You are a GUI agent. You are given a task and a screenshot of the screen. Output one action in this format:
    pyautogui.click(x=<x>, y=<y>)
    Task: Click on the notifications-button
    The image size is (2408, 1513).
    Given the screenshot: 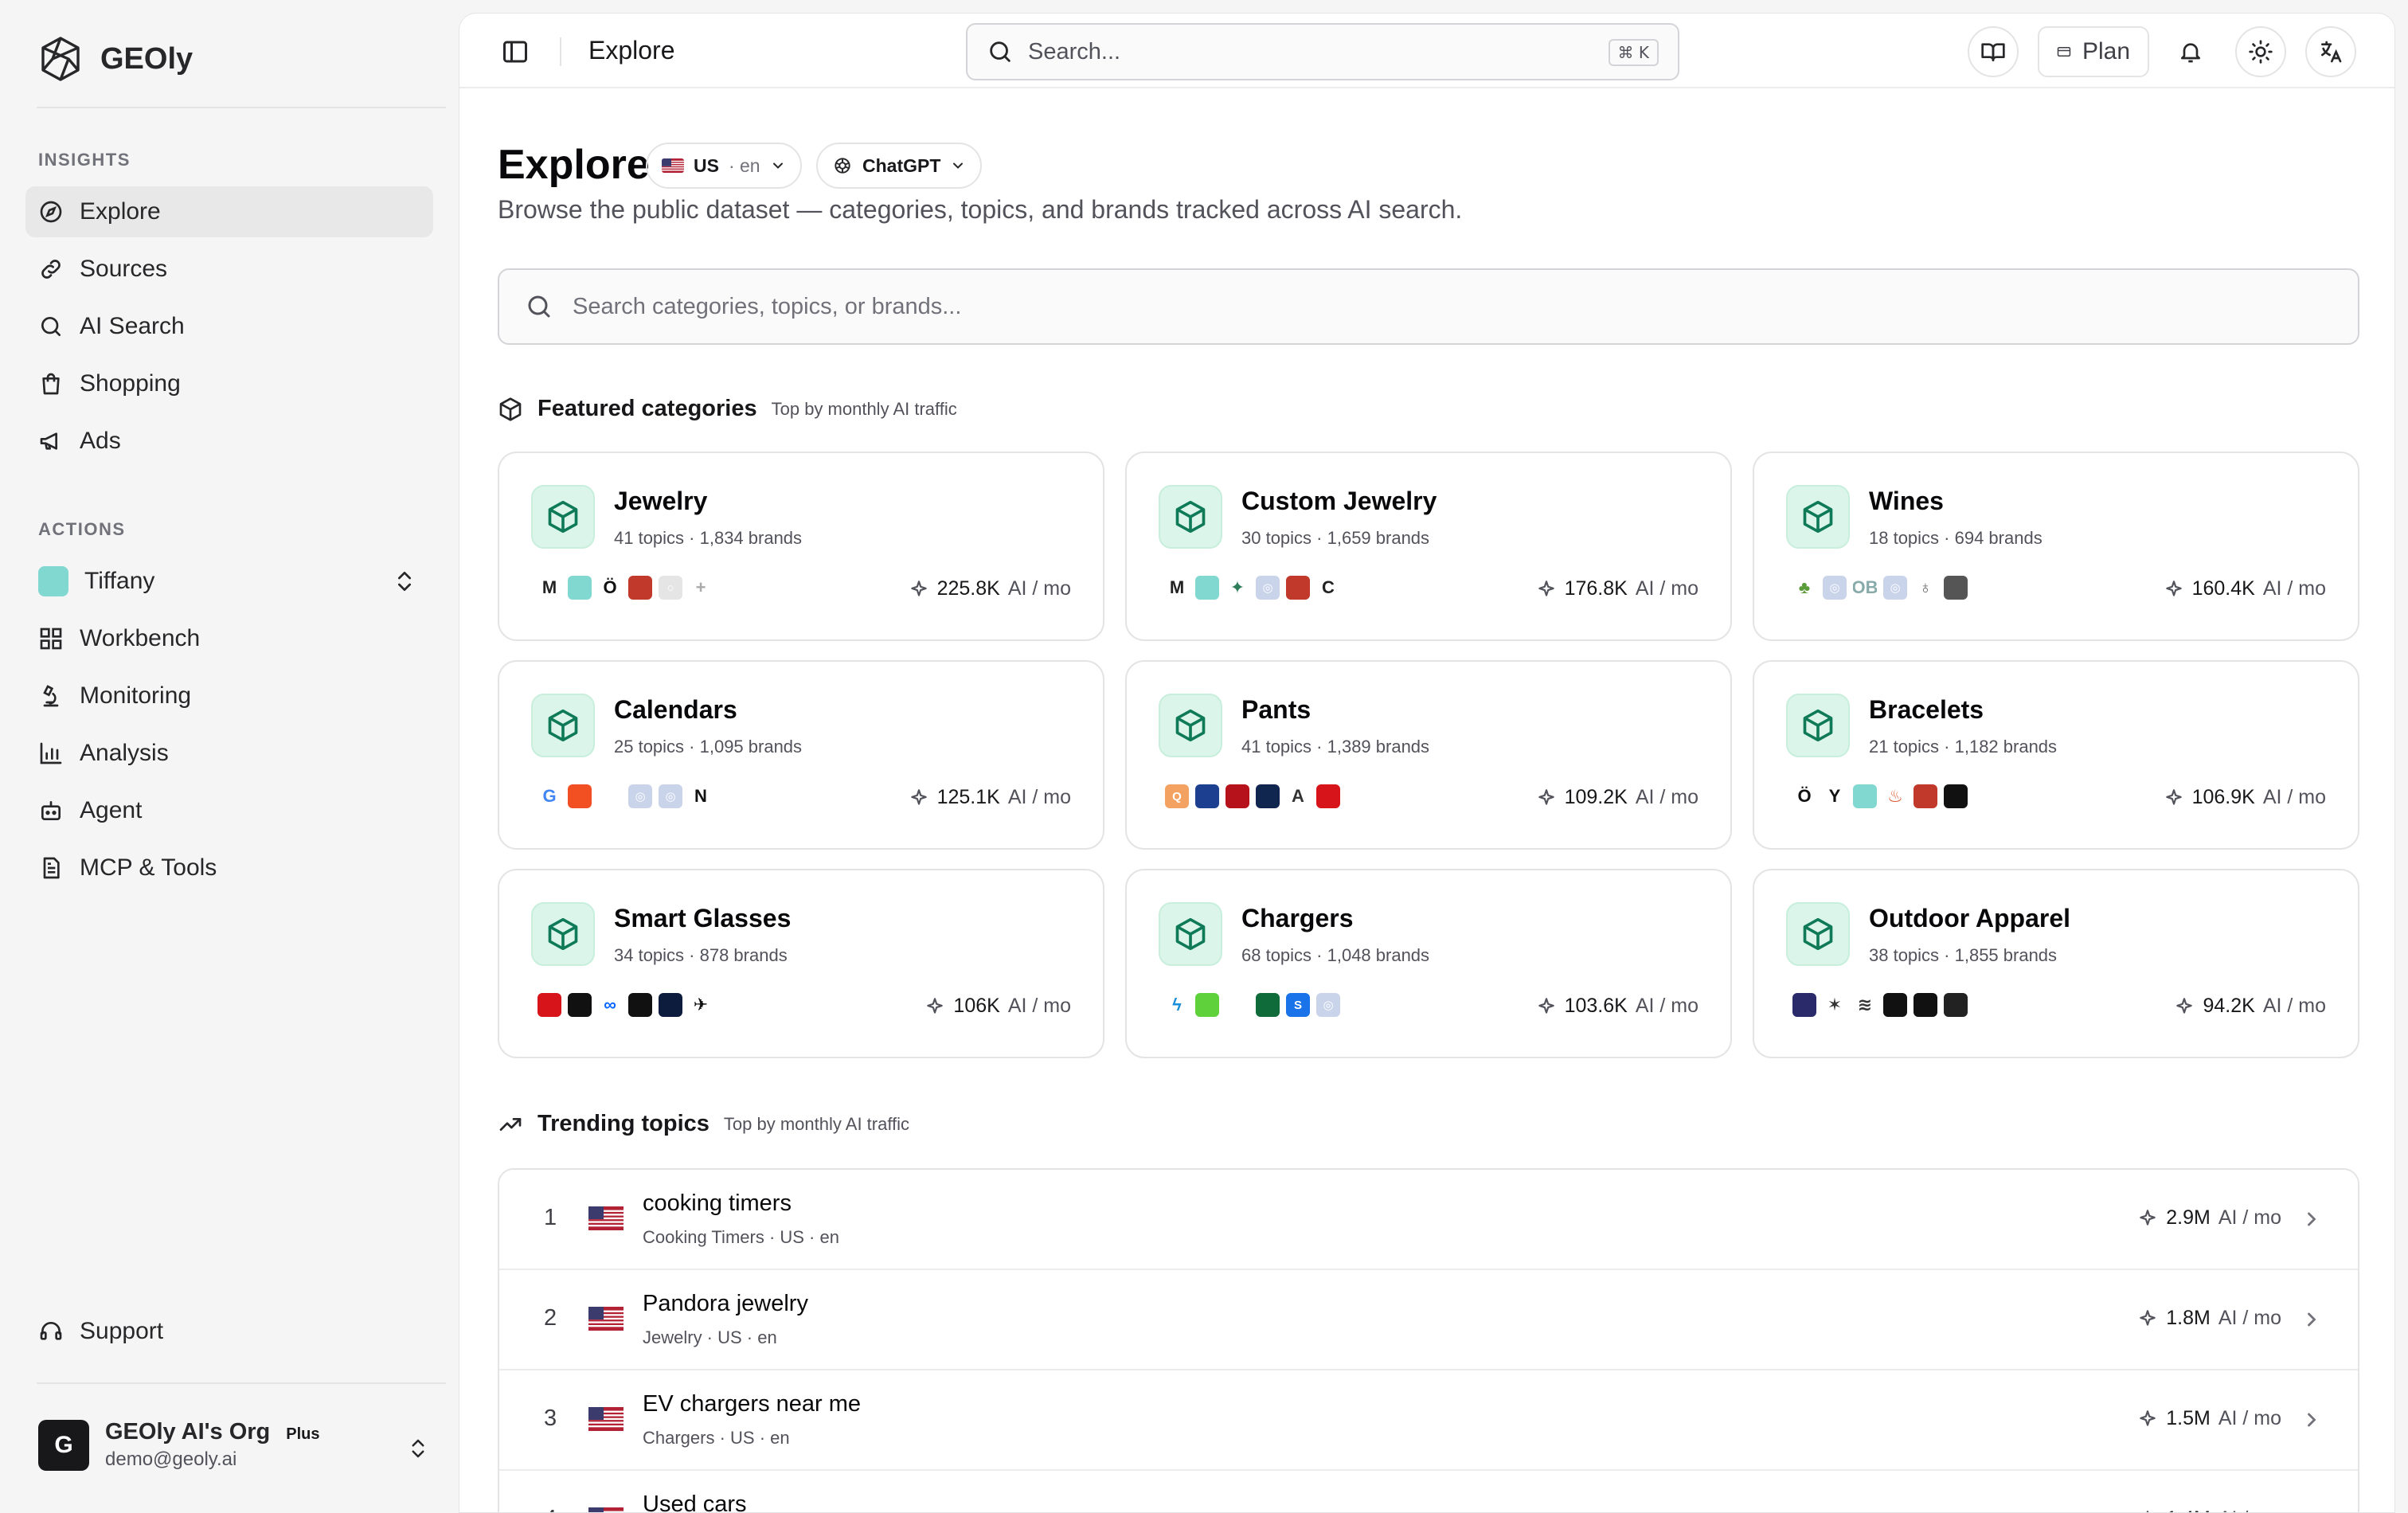 What is the action you would take?
    pyautogui.click(x=2190, y=51)
    